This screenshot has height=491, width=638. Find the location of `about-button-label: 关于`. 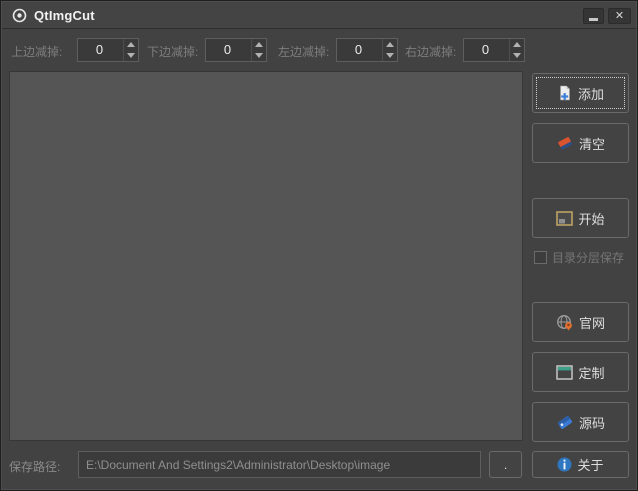

about-button-label: 关于 is located at coordinates (590, 465).